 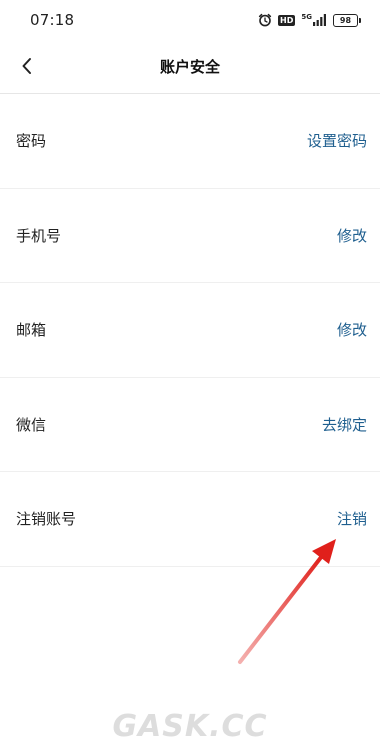 I want to click on watermark: GASK.CC, so click(x=190, y=726).